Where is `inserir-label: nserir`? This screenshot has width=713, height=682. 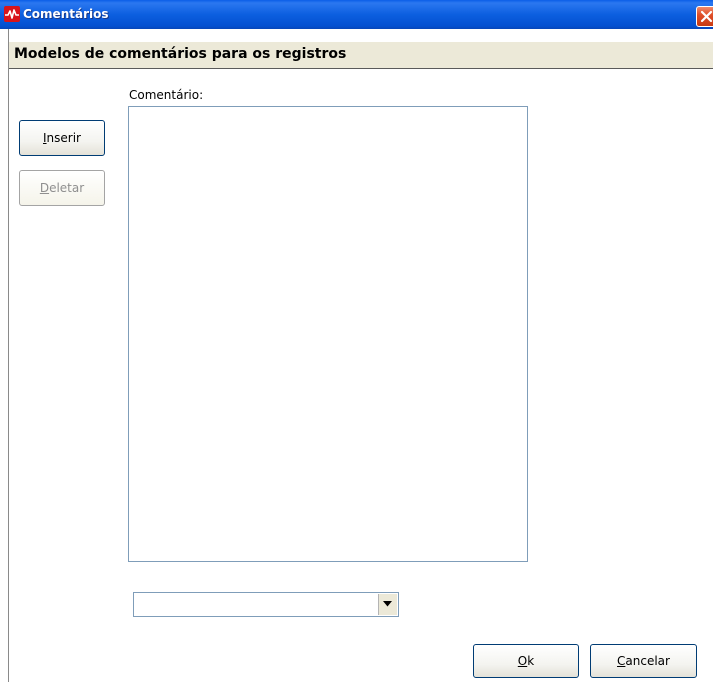
inserir-label: nserir is located at coordinates (63, 138).